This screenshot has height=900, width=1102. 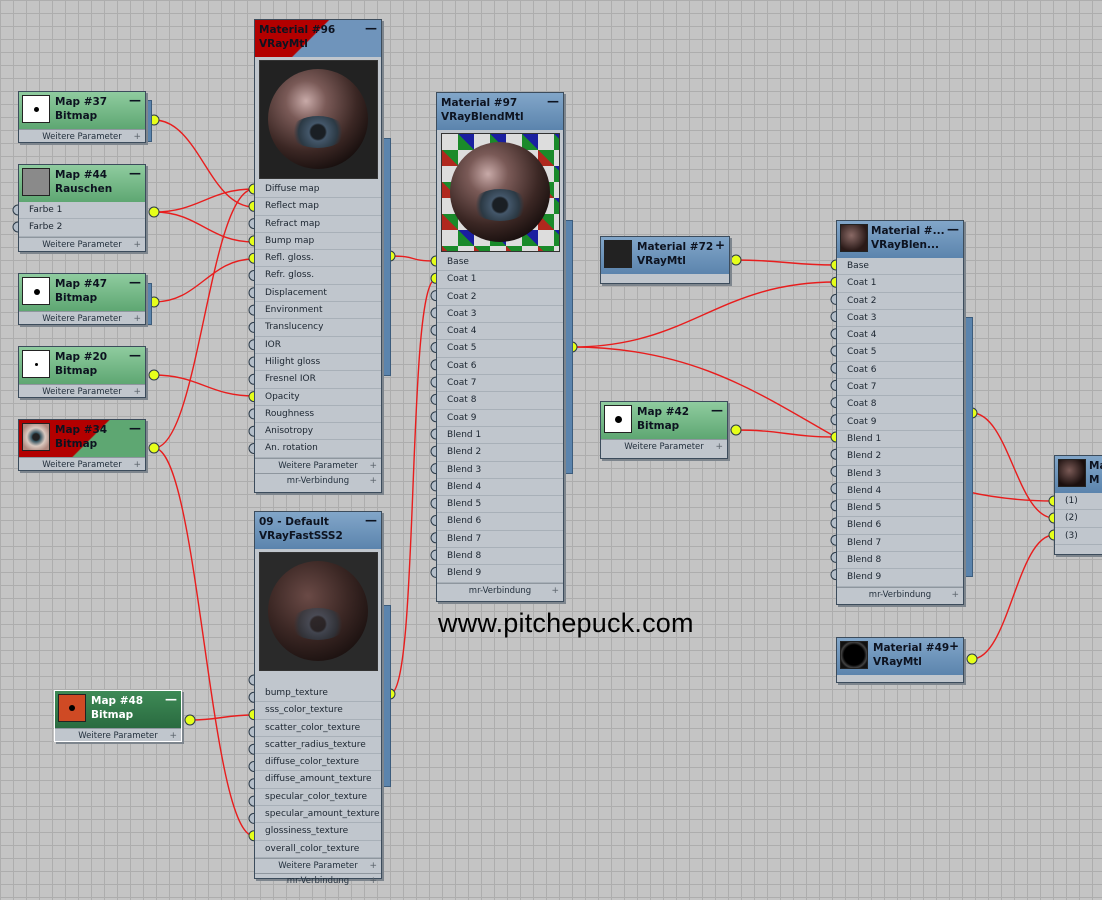 I want to click on socket-row: specular_color_texture, so click(x=318, y=798).